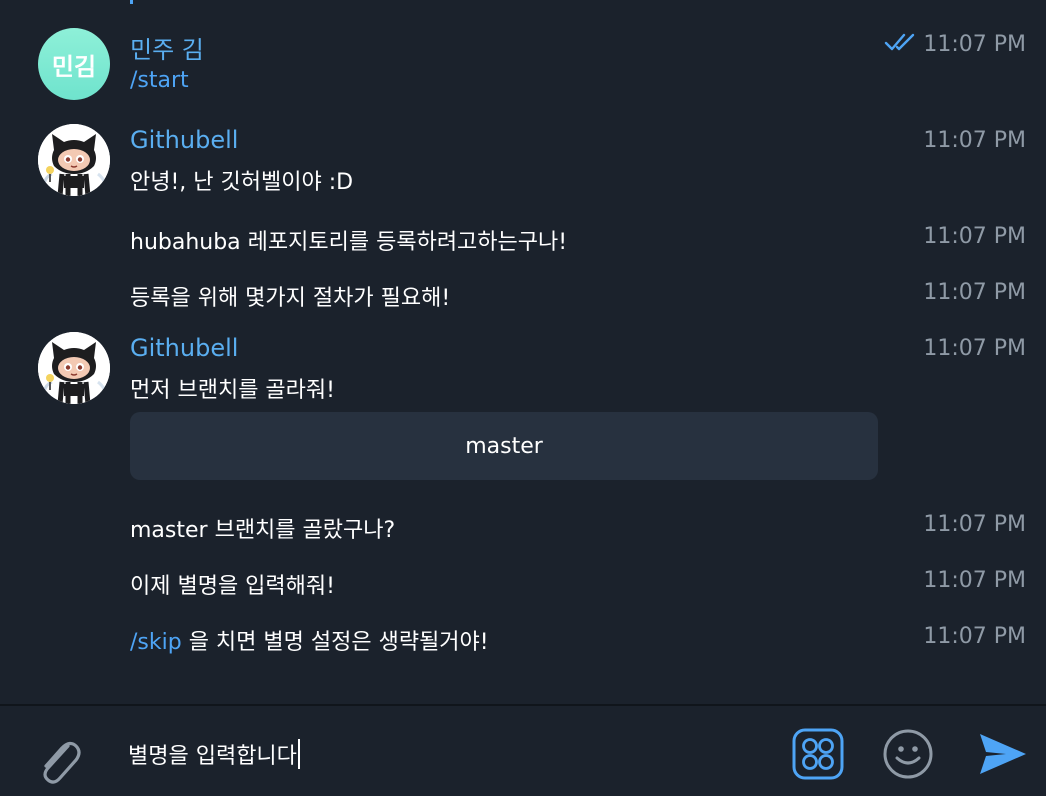  I want to click on paperclip-icon, so click(58, 760).